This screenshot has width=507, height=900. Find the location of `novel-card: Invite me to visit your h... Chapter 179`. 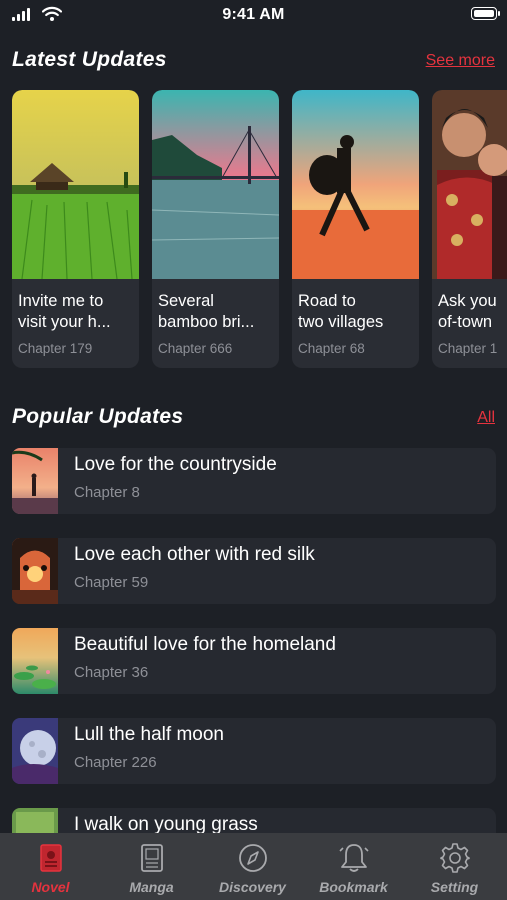

novel-card: Invite me to visit your h... Chapter 179 is located at coordinates (75, 229).